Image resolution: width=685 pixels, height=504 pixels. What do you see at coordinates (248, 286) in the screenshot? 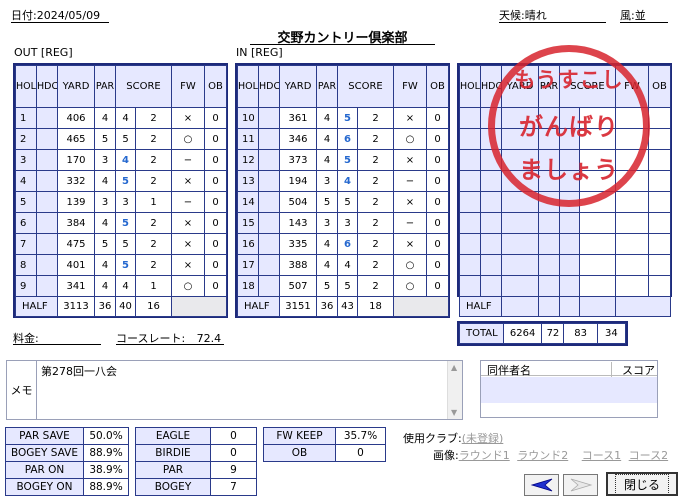
I see `hole-number: 18` at bounding box center [248, 286].